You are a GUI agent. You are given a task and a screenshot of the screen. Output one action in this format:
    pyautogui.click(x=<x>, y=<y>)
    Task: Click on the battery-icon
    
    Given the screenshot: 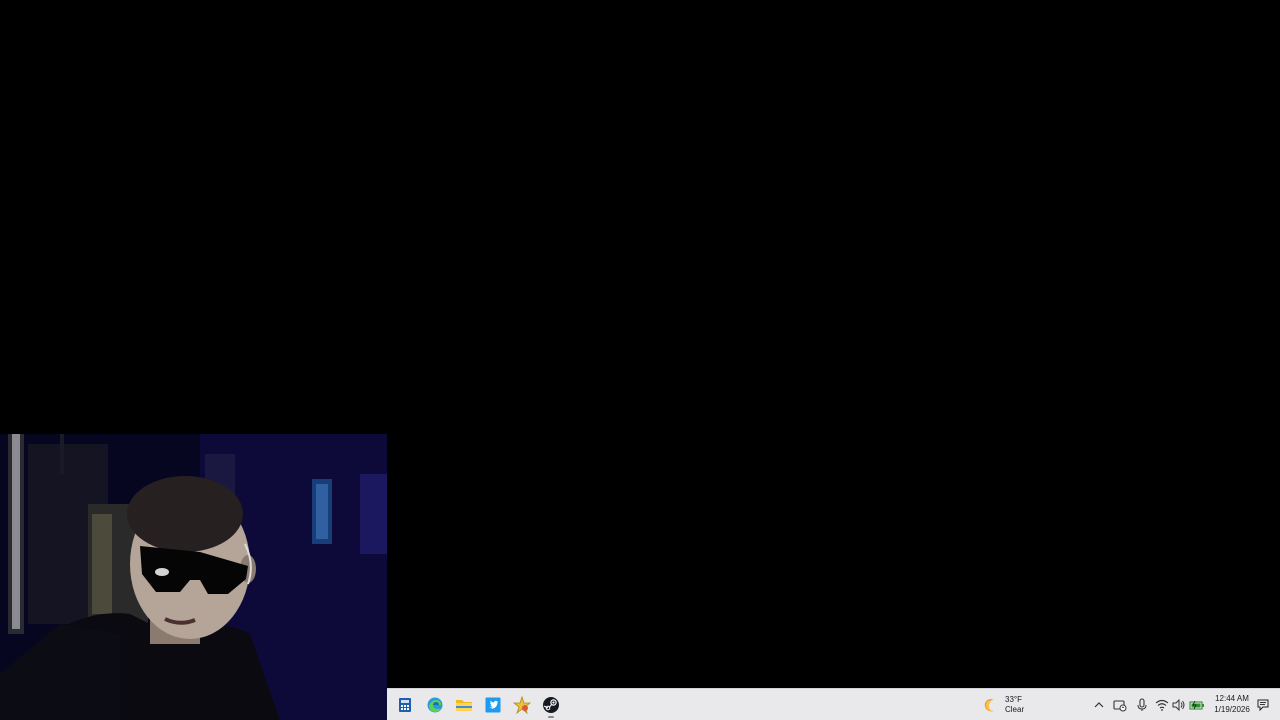 What is the action you would take?
    pyautogui.click(x=1196, y=705)
    